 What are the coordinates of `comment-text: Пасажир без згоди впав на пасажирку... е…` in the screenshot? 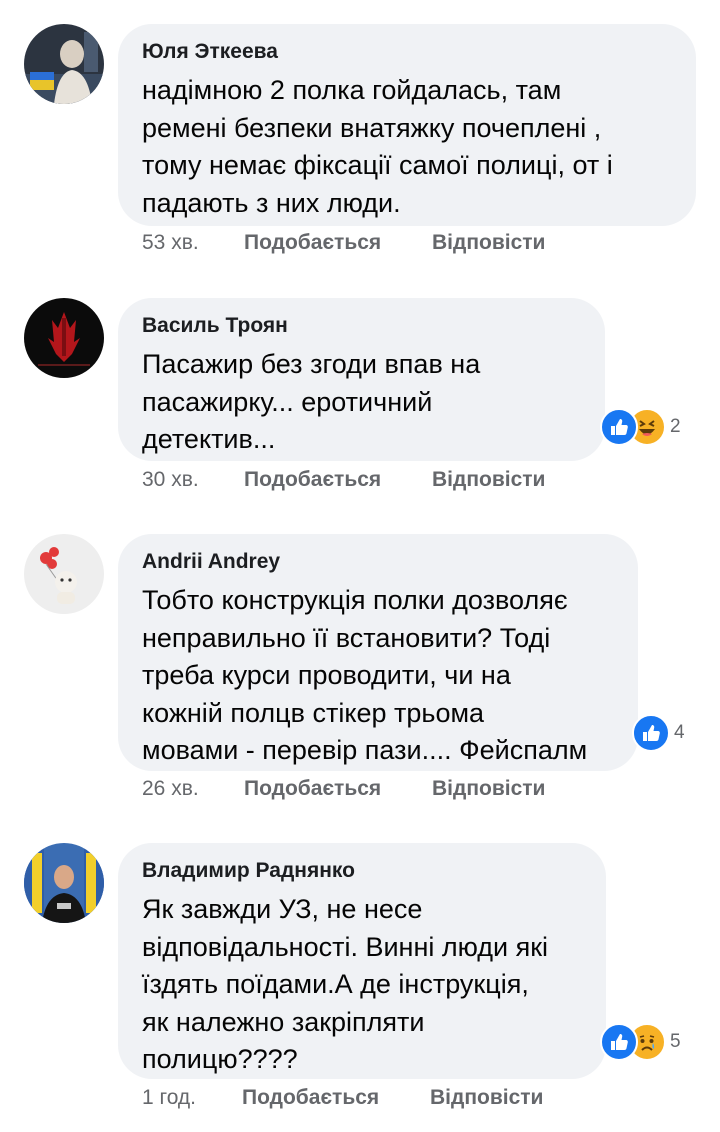 It's located at (311, 401).